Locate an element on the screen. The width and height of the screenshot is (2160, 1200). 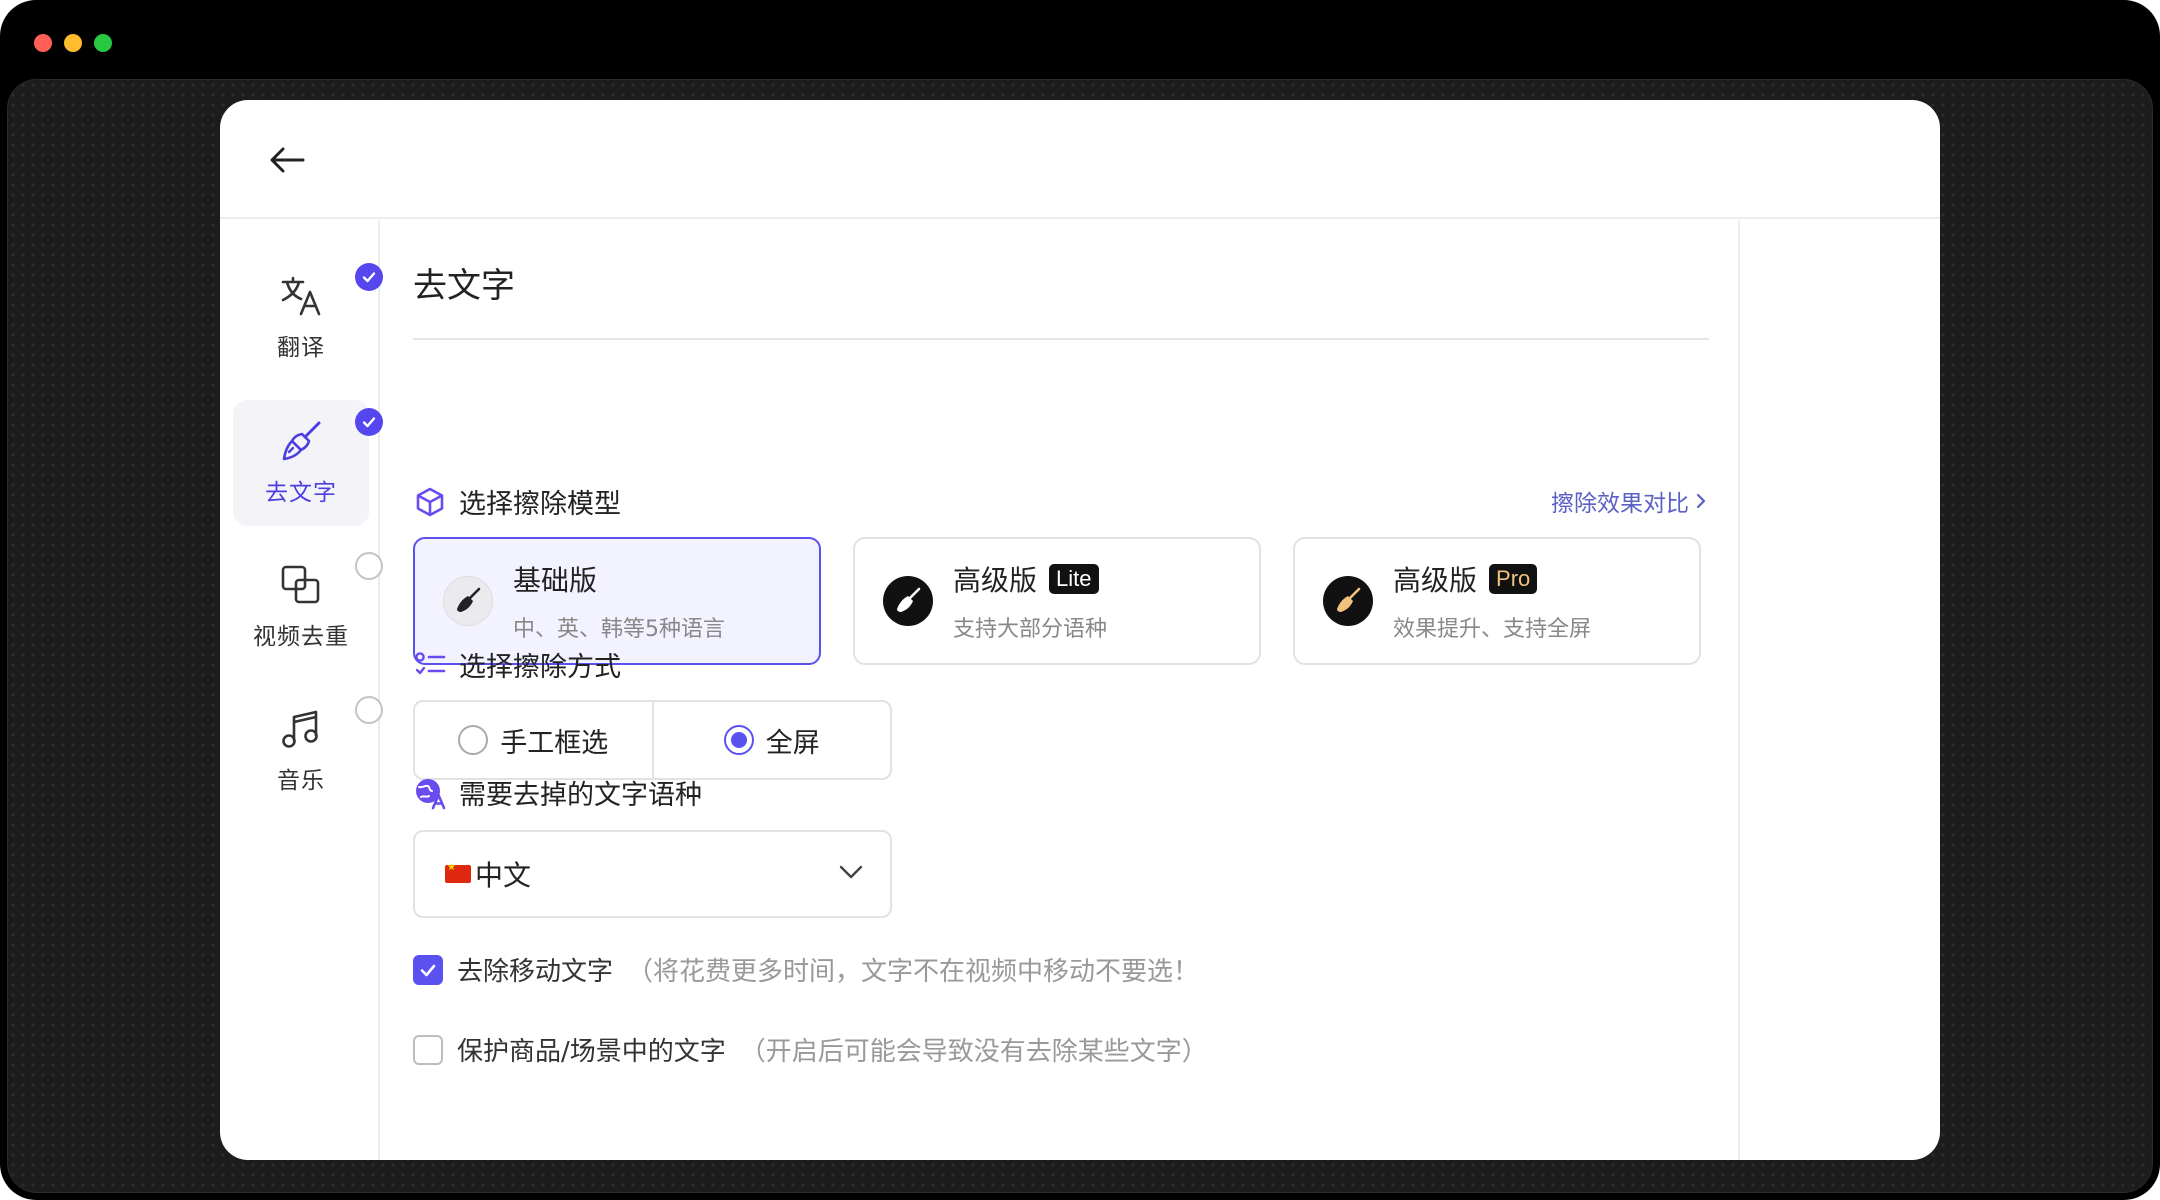
remove-moving-text-option: 去除移动文字 （将花费更多时间，文字不在视频中移动不要选！ is located at coordinates (806, 969).